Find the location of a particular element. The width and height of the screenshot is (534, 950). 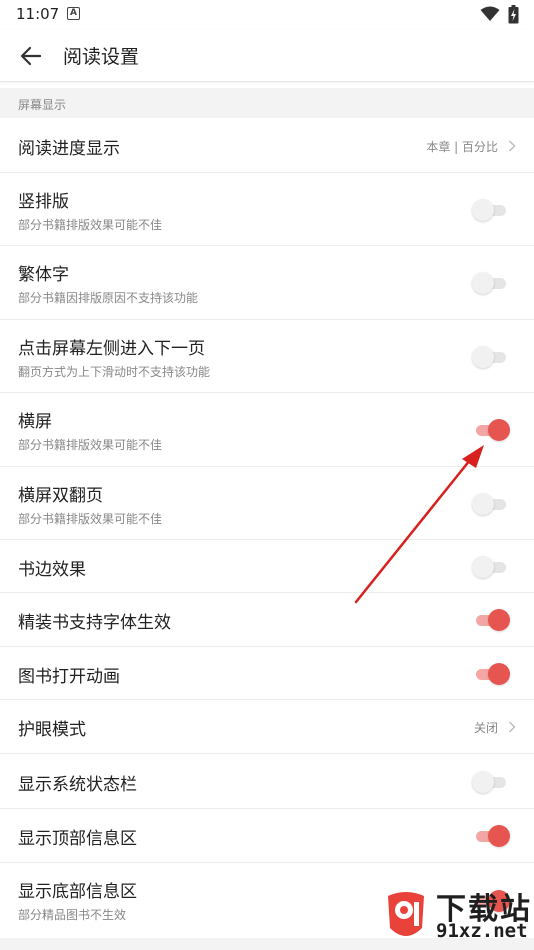

app-bar: 阅读设置 is located at coordinates (267, 56).